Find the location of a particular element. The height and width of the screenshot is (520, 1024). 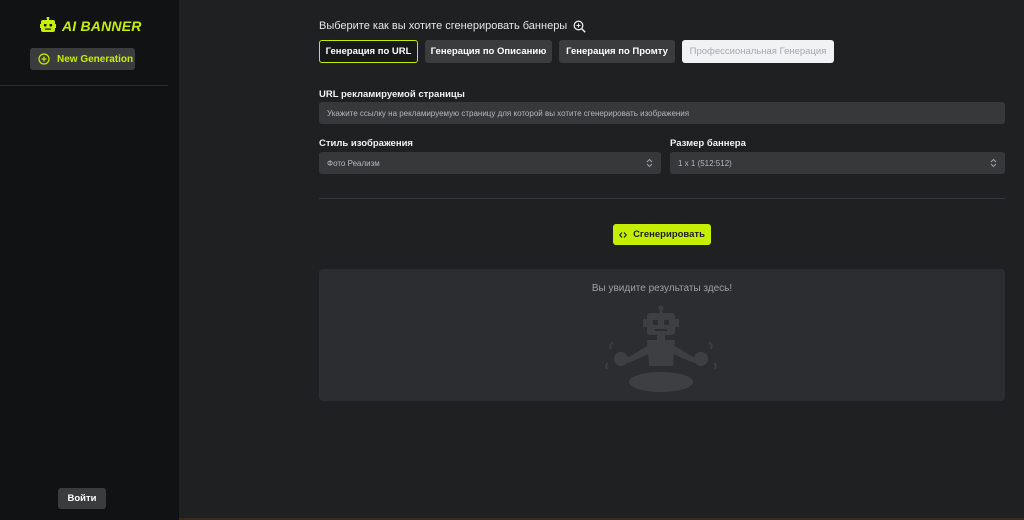

generate-label: Сгенерировать is located at coordinates (669, 234).